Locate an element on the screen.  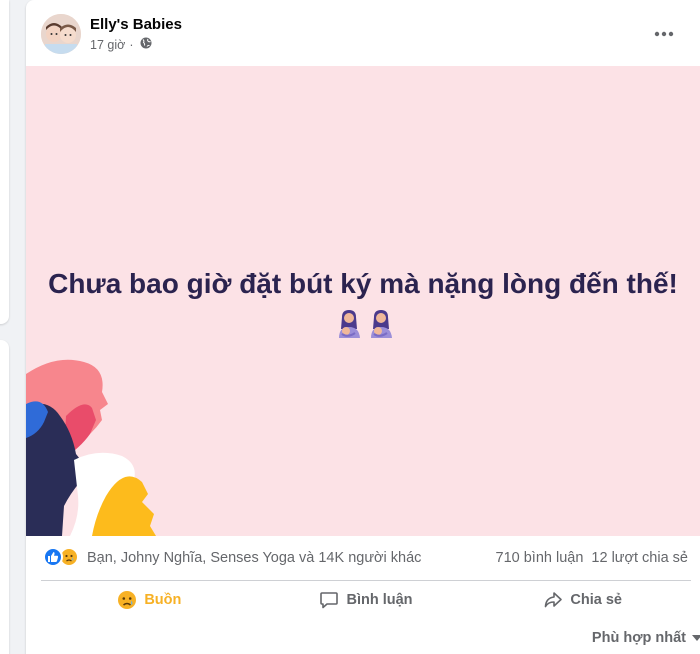
breastfeeding-emoji is located at coordinates (366, 324).